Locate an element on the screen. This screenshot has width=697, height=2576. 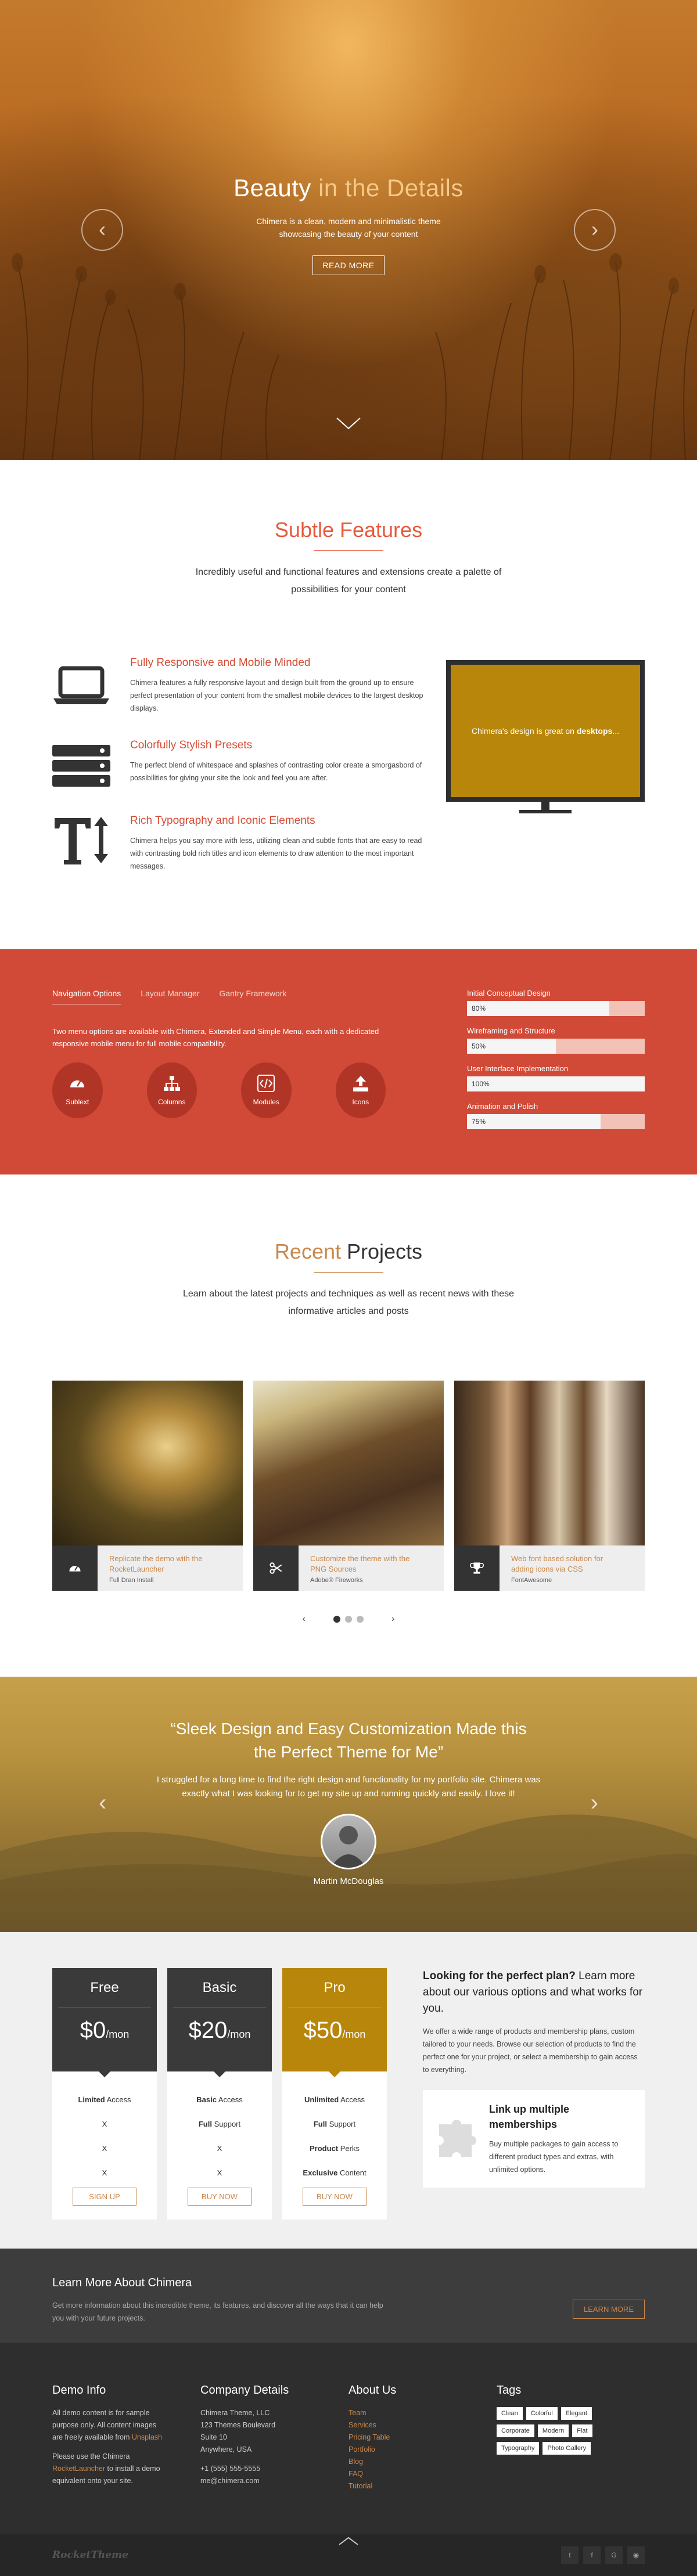
tag: Photo Gallery is located at coordinates (566, 2448).